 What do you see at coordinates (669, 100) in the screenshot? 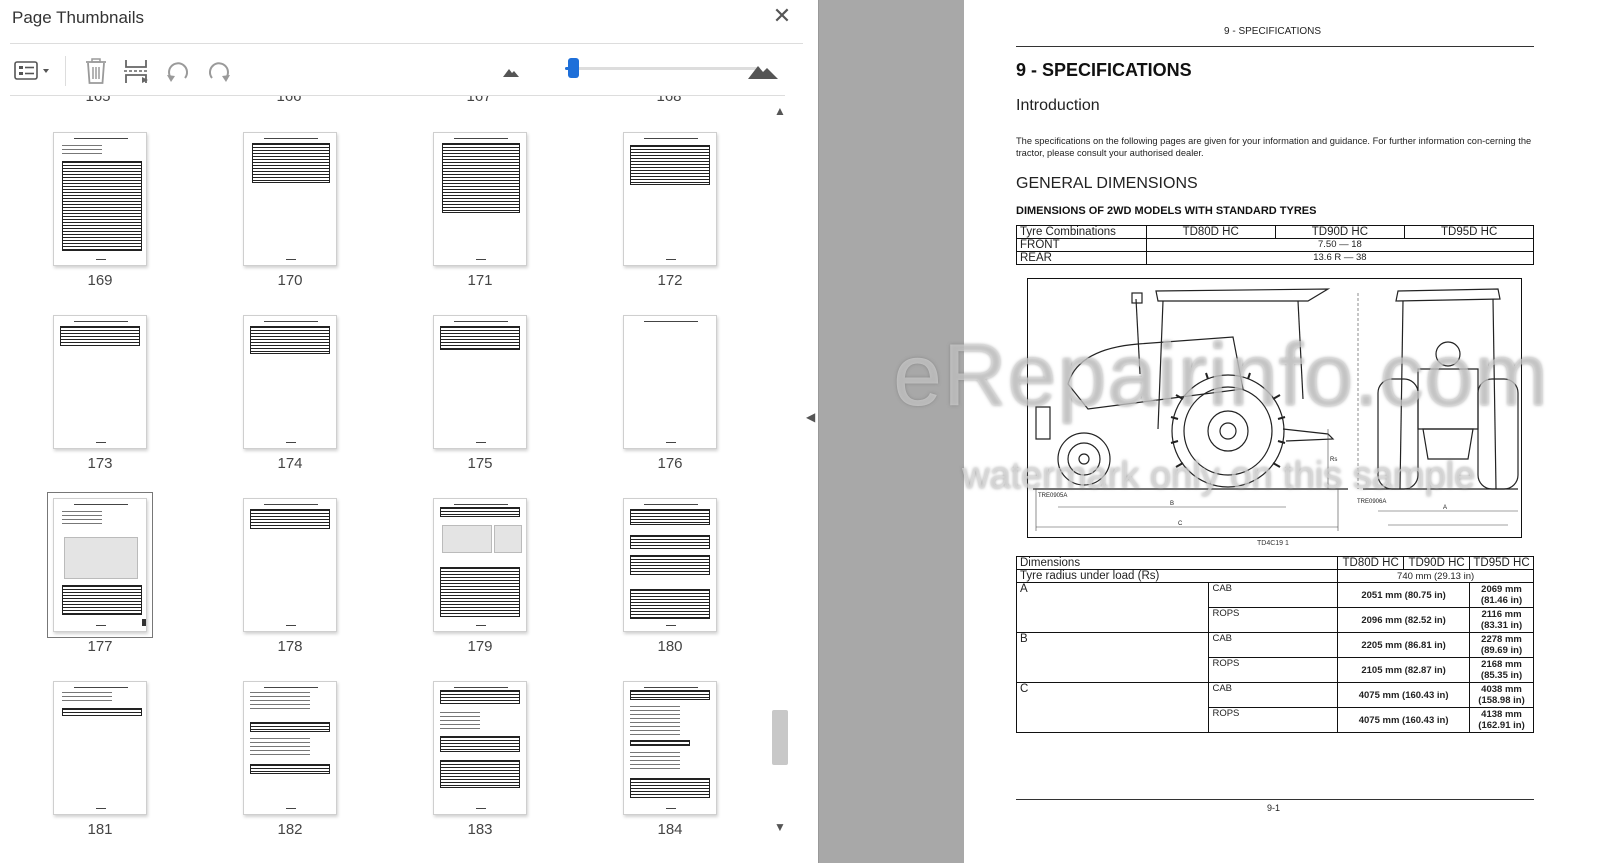
I see `thumbnail-label: 168` at bounding box center [669, 100].